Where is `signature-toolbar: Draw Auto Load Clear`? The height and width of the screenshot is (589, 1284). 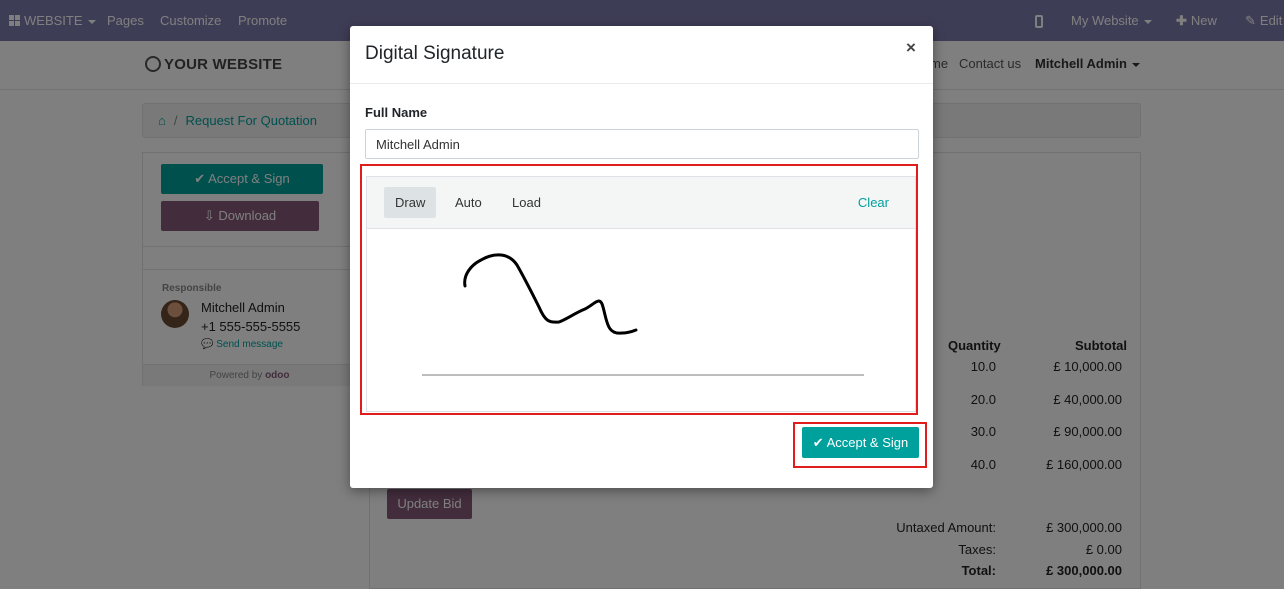
signature-toolbar: Draw Auto Load Clear is located at coordinates (641, 203).